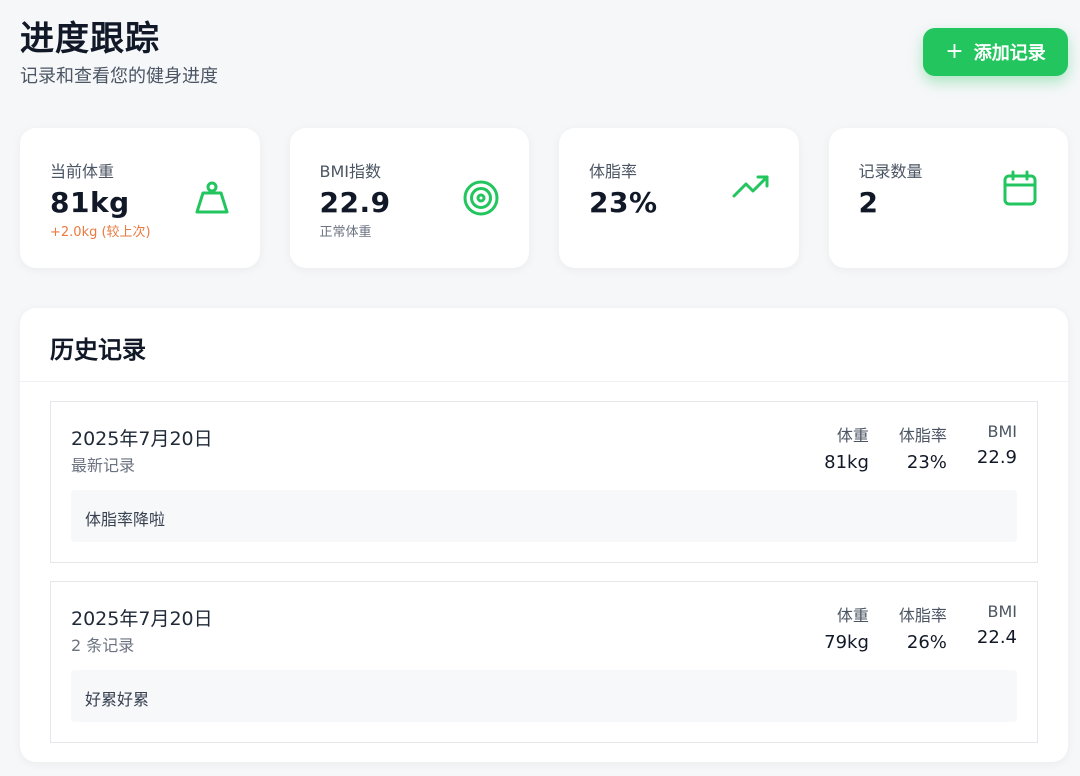 Image resolution: width=1080 pixels, height=776 pixels. I want to click on calendar-icon, so click(1020, 188).